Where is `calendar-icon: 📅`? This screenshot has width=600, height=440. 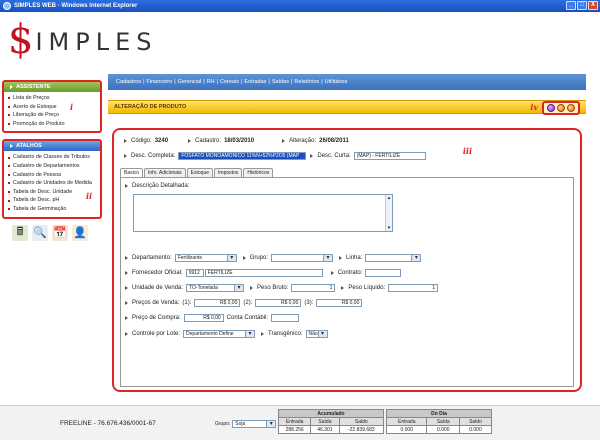 calendar-icon: 📅 is located at coordinates (60, 232).